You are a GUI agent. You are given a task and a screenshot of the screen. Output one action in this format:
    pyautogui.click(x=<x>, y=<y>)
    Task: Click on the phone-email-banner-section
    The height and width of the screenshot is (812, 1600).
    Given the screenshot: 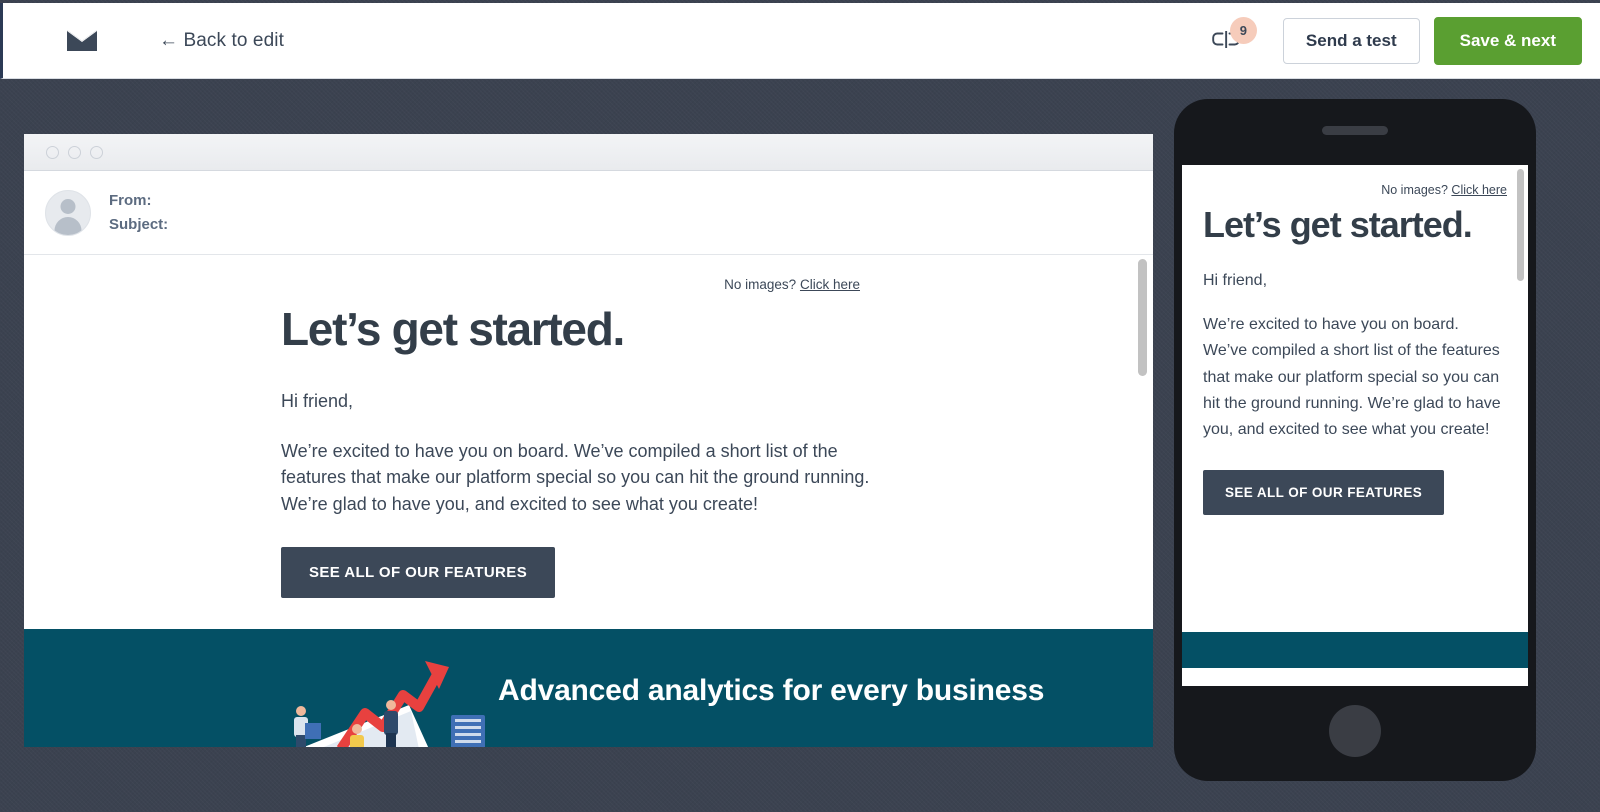 What is the action you would take?
    pyautogui.click(x=1355, y=650)
    